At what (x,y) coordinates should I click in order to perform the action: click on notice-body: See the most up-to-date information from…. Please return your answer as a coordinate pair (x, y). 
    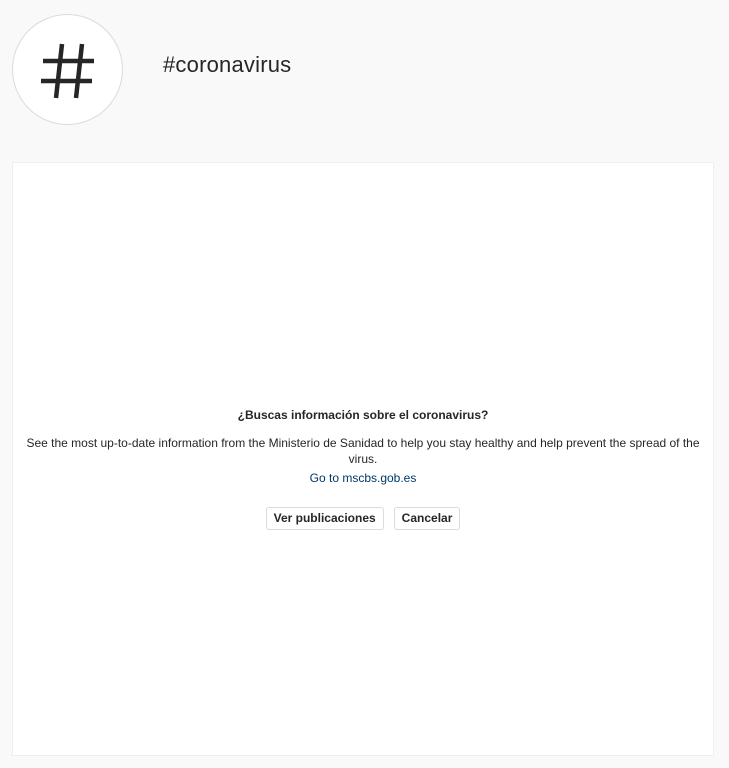
    Looking at the image, I should click on (363, 451).